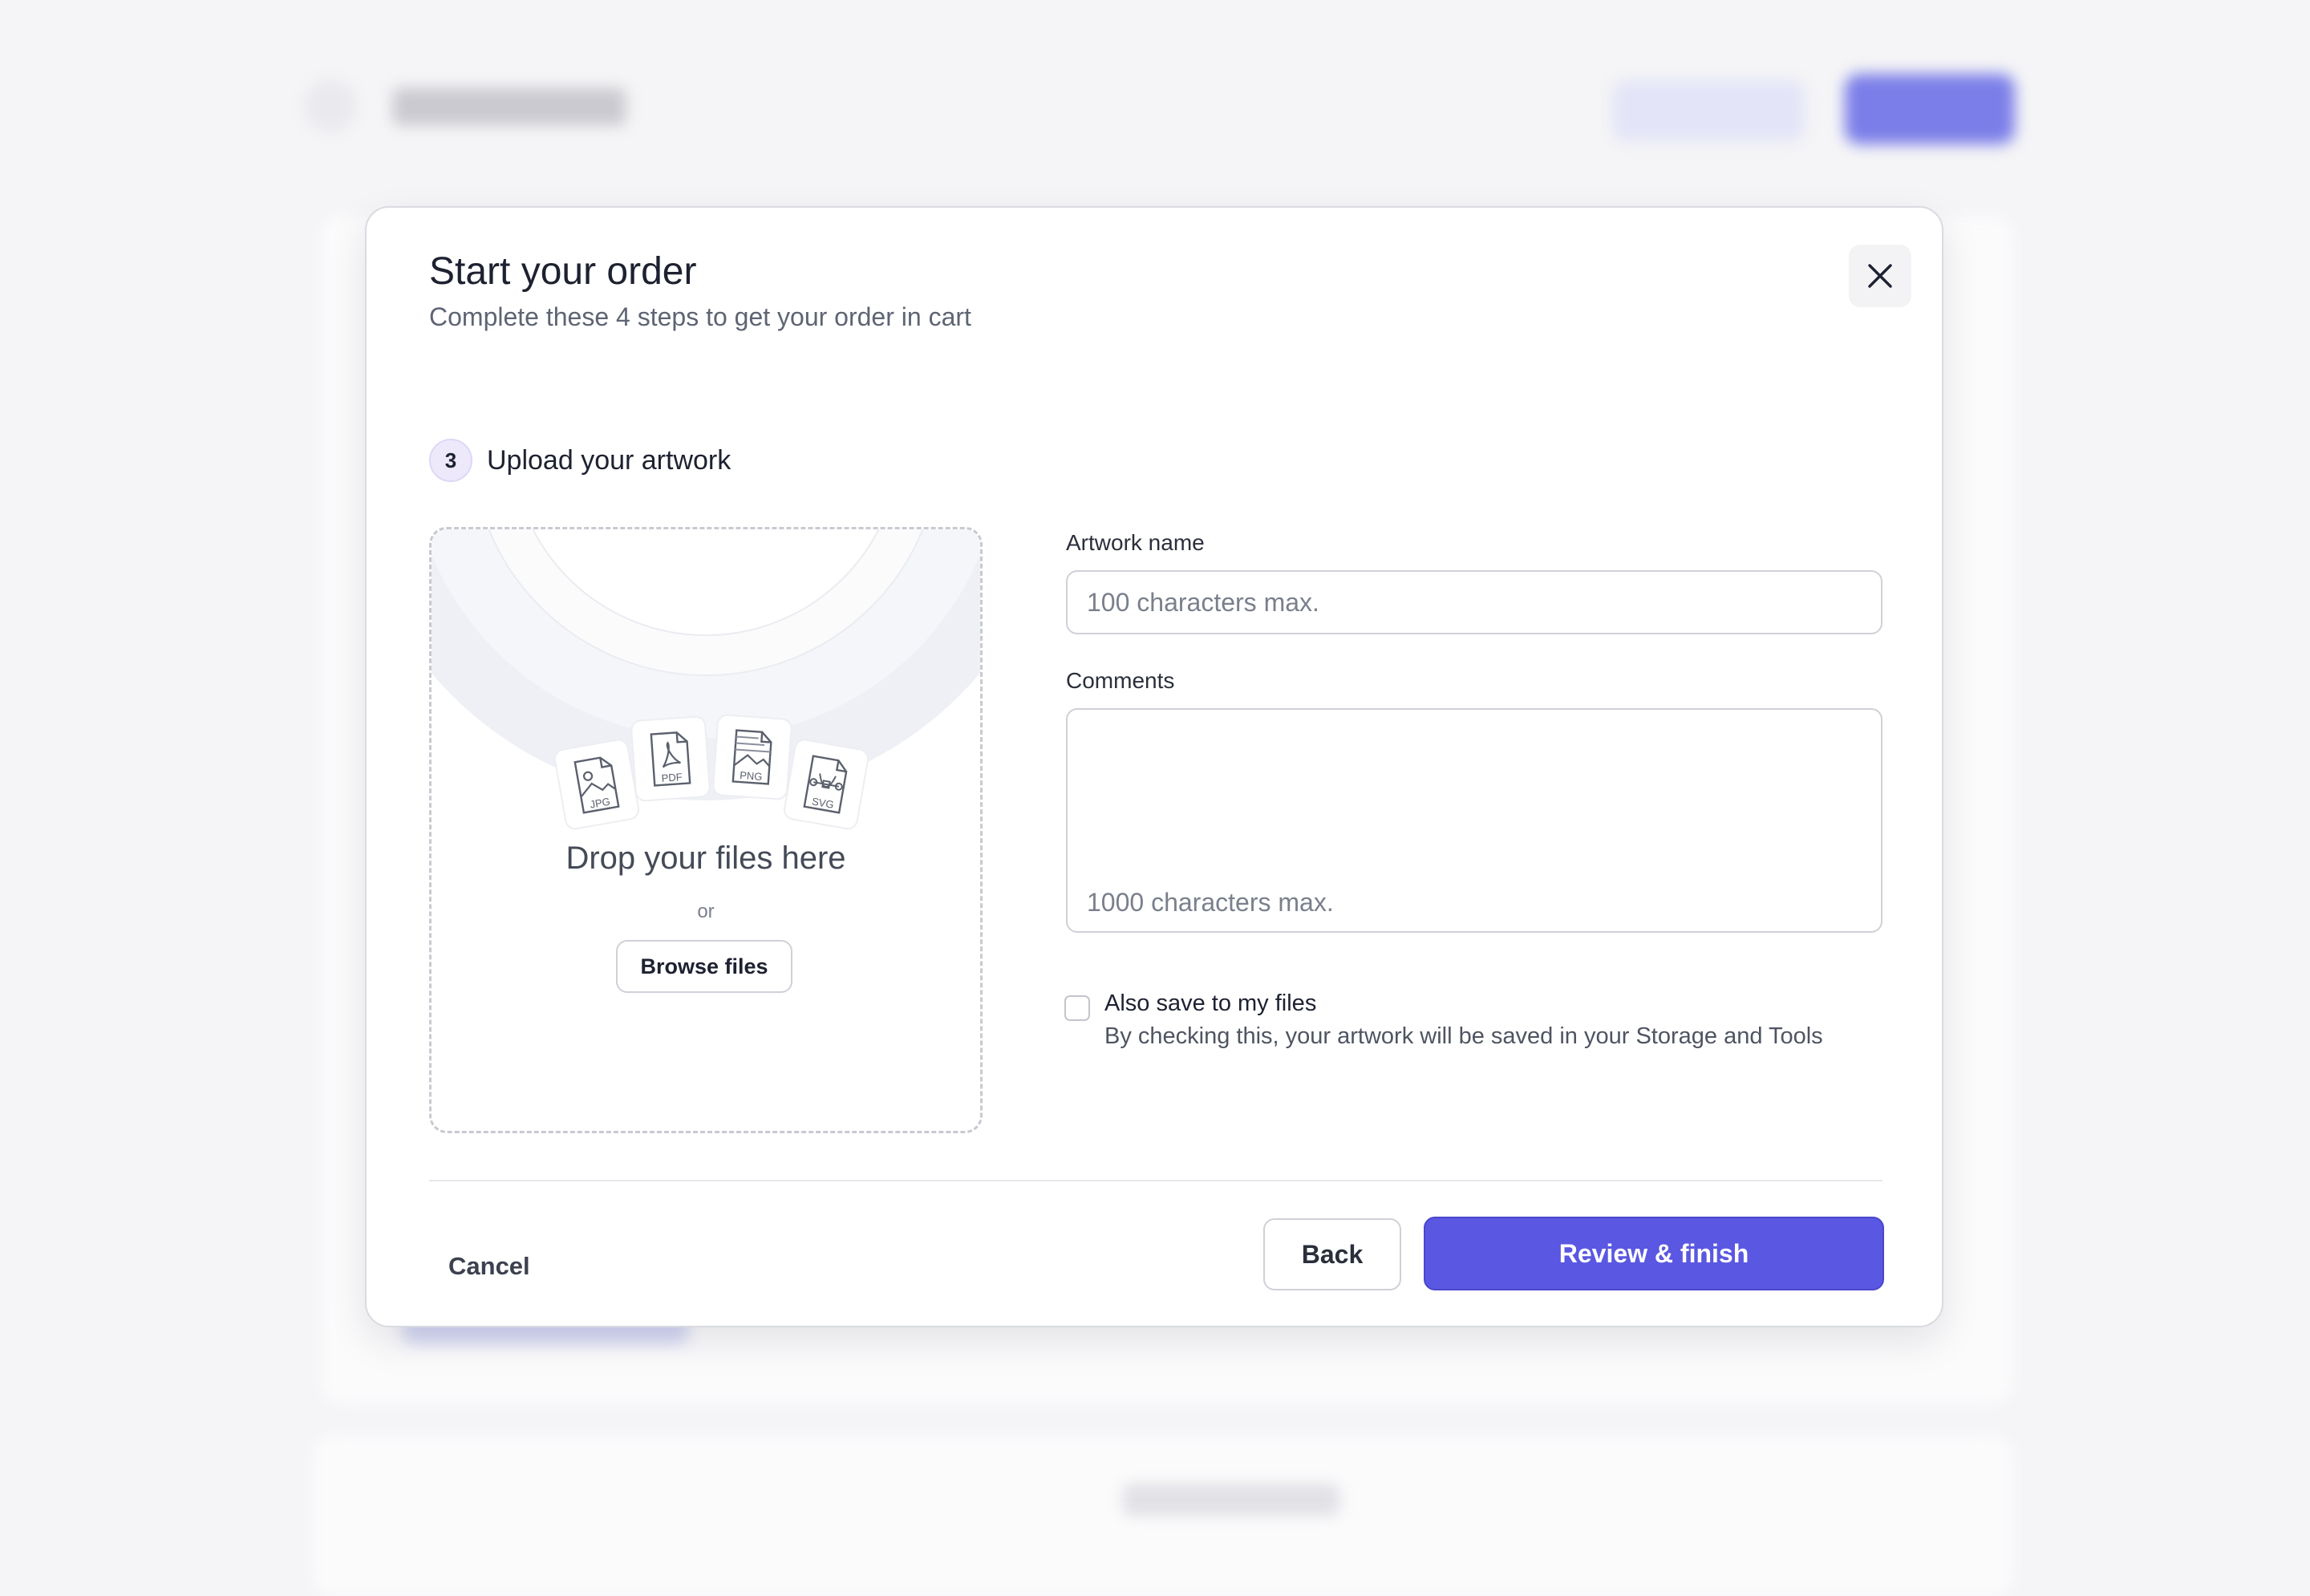  What do you see at coordinates (826, 784) in the screenshot?
I see `svg-file-icon: SVG` at bounding box center [826, 784].